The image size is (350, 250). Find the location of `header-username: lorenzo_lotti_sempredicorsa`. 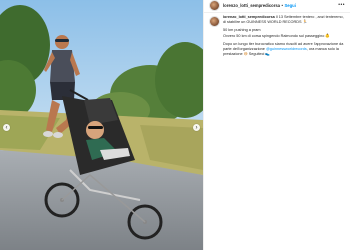

header-username: lorenzo_lotti_sempredicorsa is located at coordinates (251, 5).